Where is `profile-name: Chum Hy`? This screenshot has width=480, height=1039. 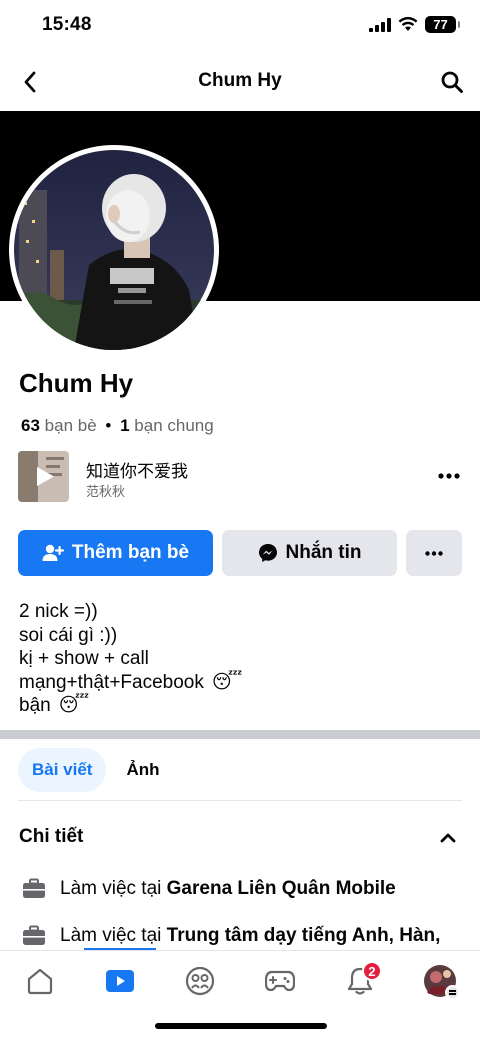 profile-name: Chum Hy is located at coordinates (76, 383).